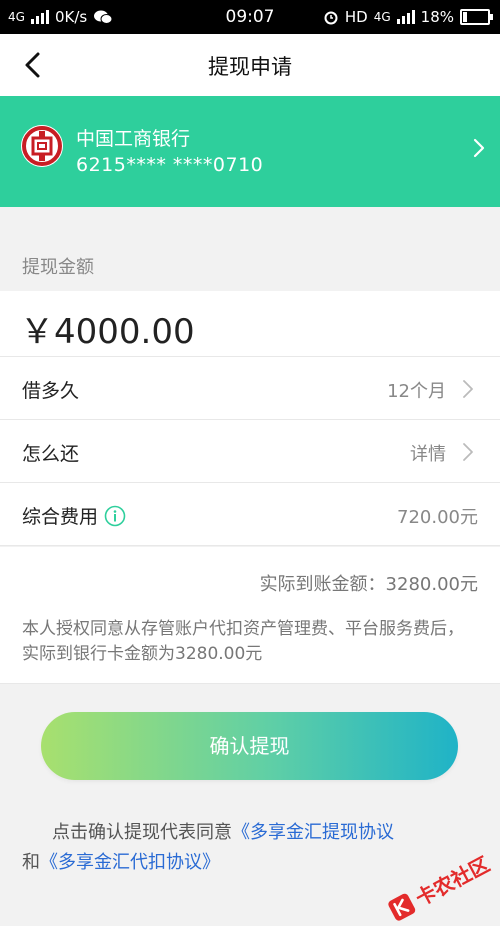 The height and width of the screenshot is (926, 500). What do you see at coordinates (250, 514) in the screenshot?
I see `row-fee: 综合费用 720.00元` at bounding box center [250, 514].